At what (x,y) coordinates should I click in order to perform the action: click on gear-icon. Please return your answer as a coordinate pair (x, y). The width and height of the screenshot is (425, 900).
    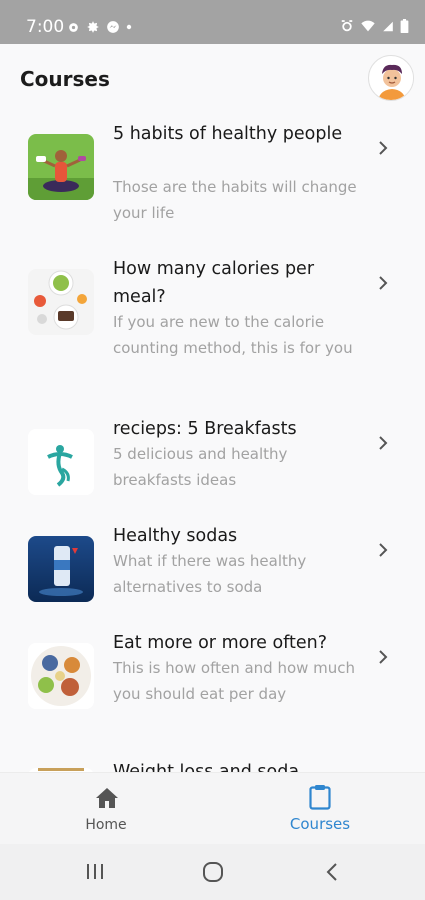
    Looking at the image, I should click on (93, 27).